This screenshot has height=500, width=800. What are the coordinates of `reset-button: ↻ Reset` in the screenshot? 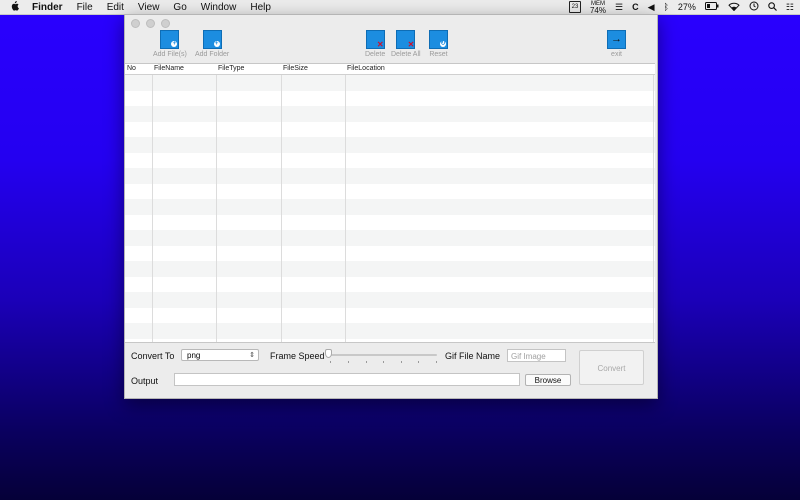 It's located at (438, 44).